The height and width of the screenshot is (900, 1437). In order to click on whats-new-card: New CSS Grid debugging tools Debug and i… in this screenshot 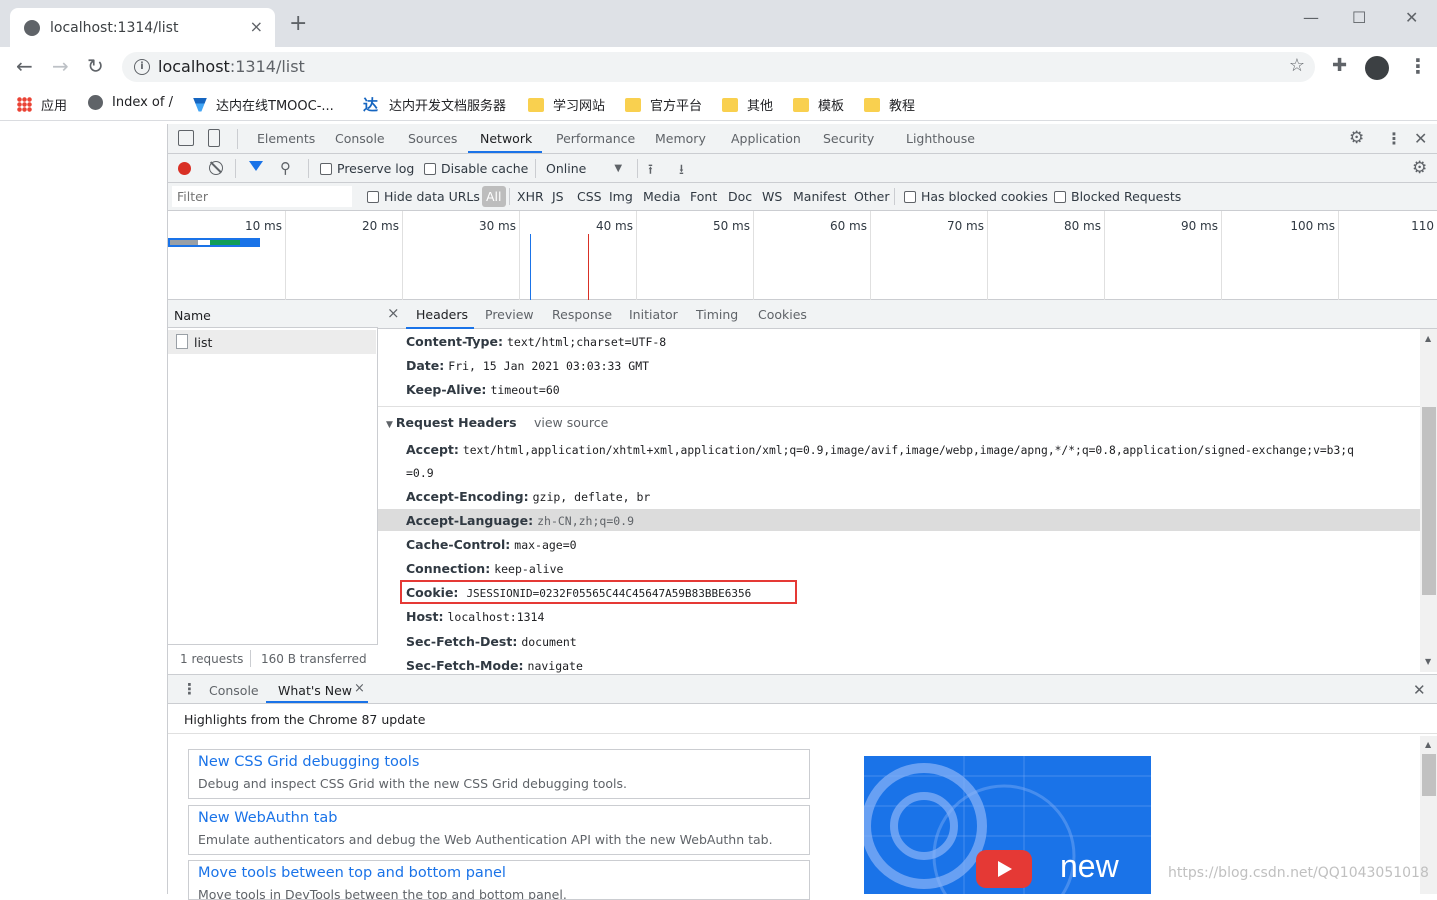, I will do `click(499, 774)`.